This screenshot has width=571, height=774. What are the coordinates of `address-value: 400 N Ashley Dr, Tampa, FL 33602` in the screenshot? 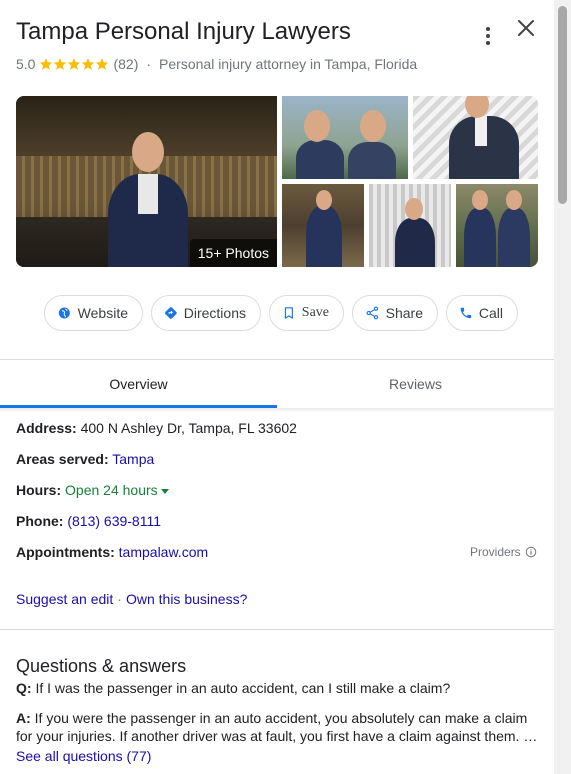 It's located at (189, 428).